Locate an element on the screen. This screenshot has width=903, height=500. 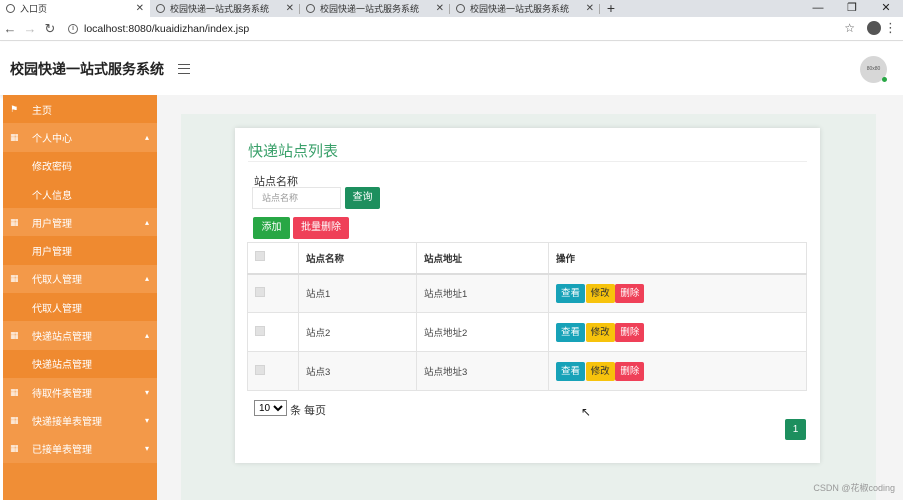
column-header-name: 站点名称 is located at coordinates (357, 258).